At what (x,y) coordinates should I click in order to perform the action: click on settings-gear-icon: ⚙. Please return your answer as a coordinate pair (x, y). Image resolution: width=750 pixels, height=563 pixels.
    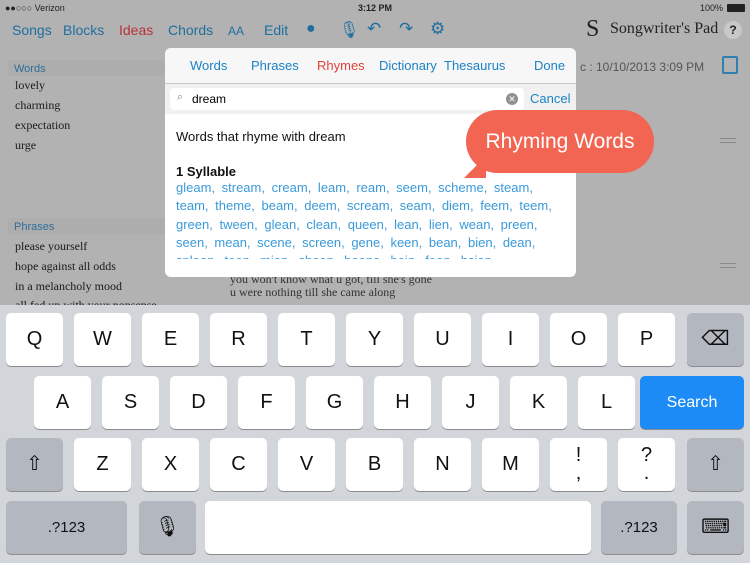
    Looking at the image, I should click on (437, 29).